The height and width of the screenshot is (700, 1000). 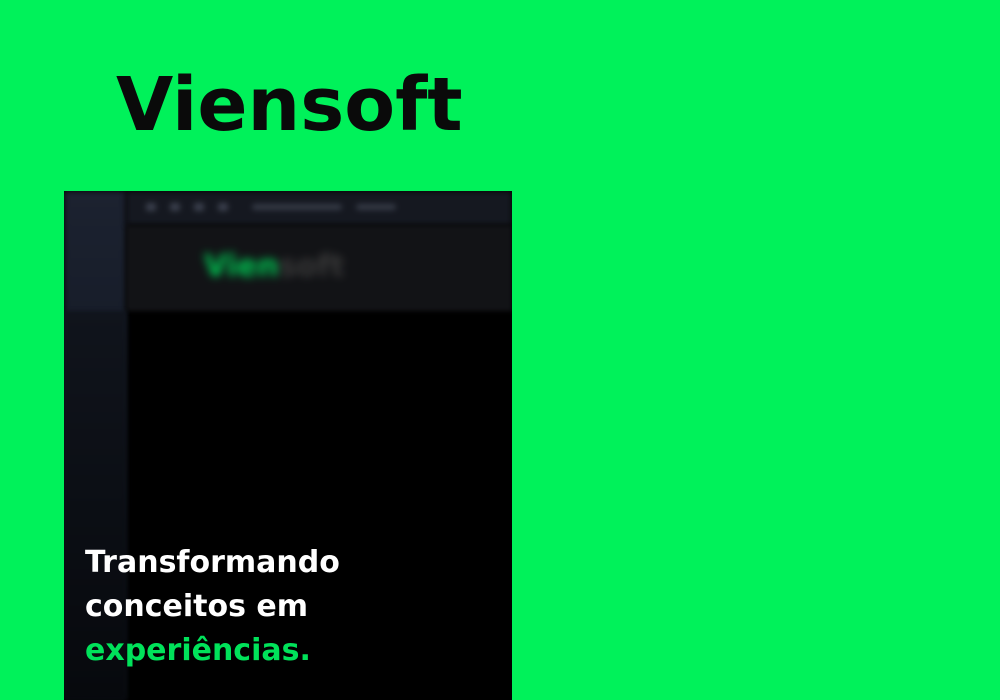 I want to click on toolbar-url-bar, so click(x=297, y=207).